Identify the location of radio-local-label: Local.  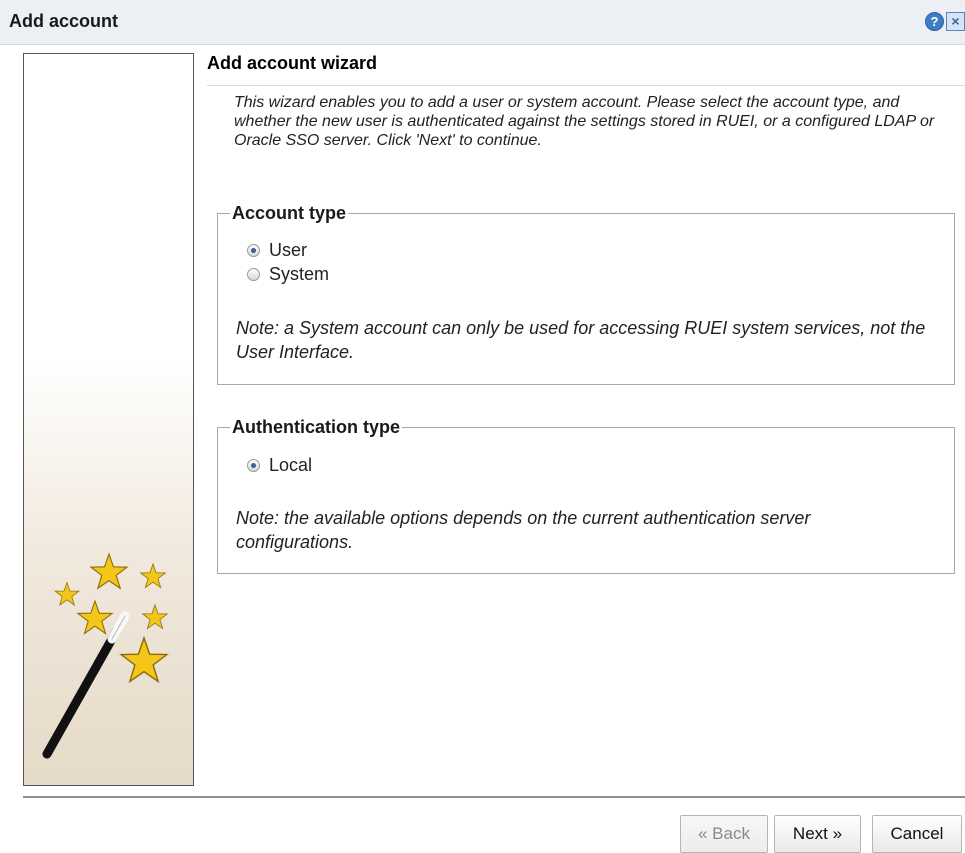
(290, 465).